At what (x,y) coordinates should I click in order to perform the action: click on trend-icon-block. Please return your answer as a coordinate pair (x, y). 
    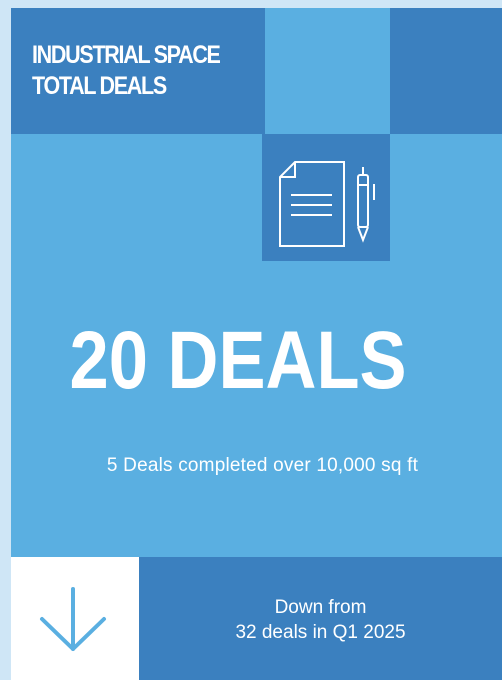
    Looking at the image, I should click on (75, 618).